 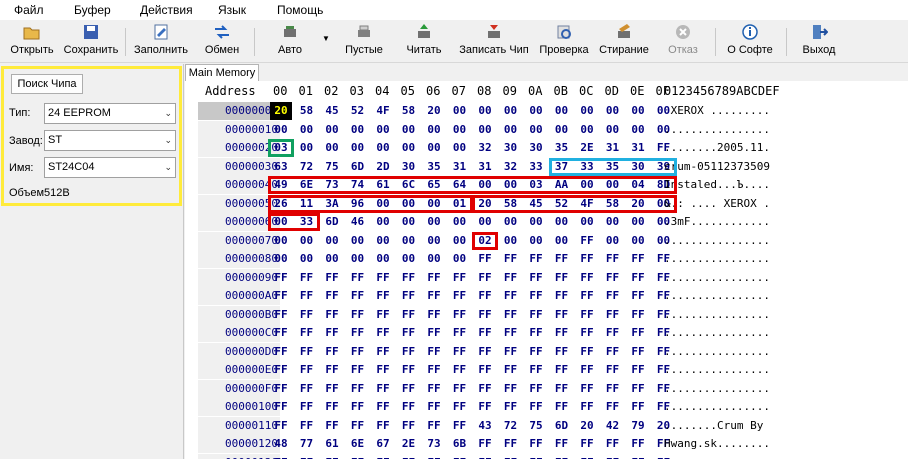 I want to click on hex-byte-cell: 32, so click(x=485, y=148).